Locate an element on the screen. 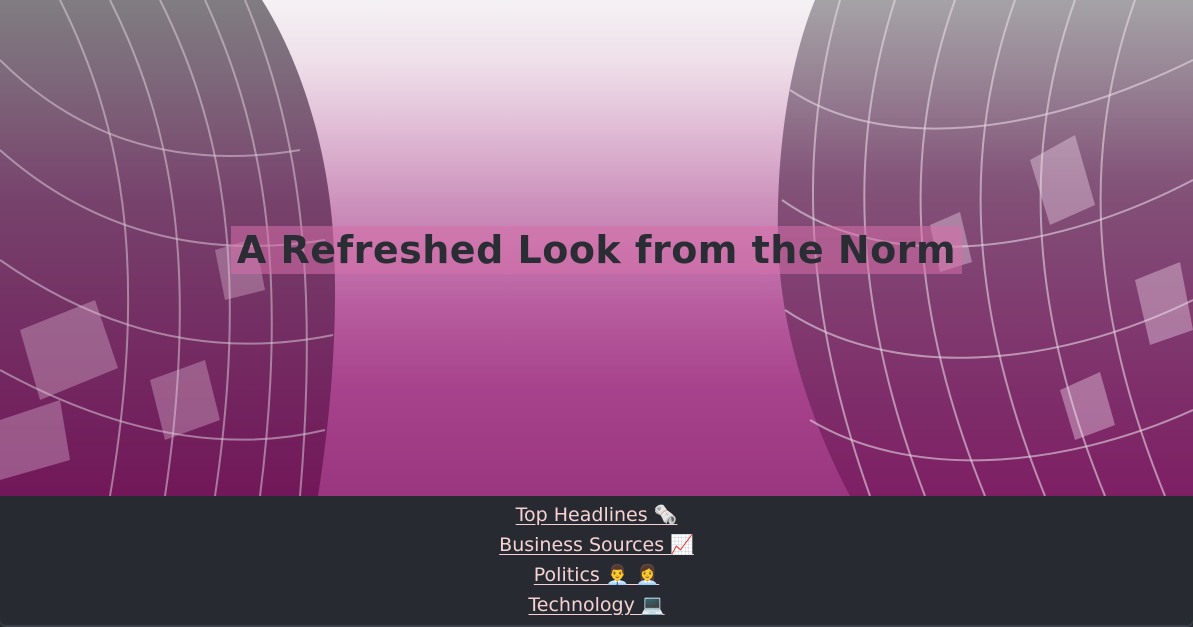 The image size is (1193, 627). hero-title-wrap: A Refreshed Look from the Norm is located at coordinates (596, 250).